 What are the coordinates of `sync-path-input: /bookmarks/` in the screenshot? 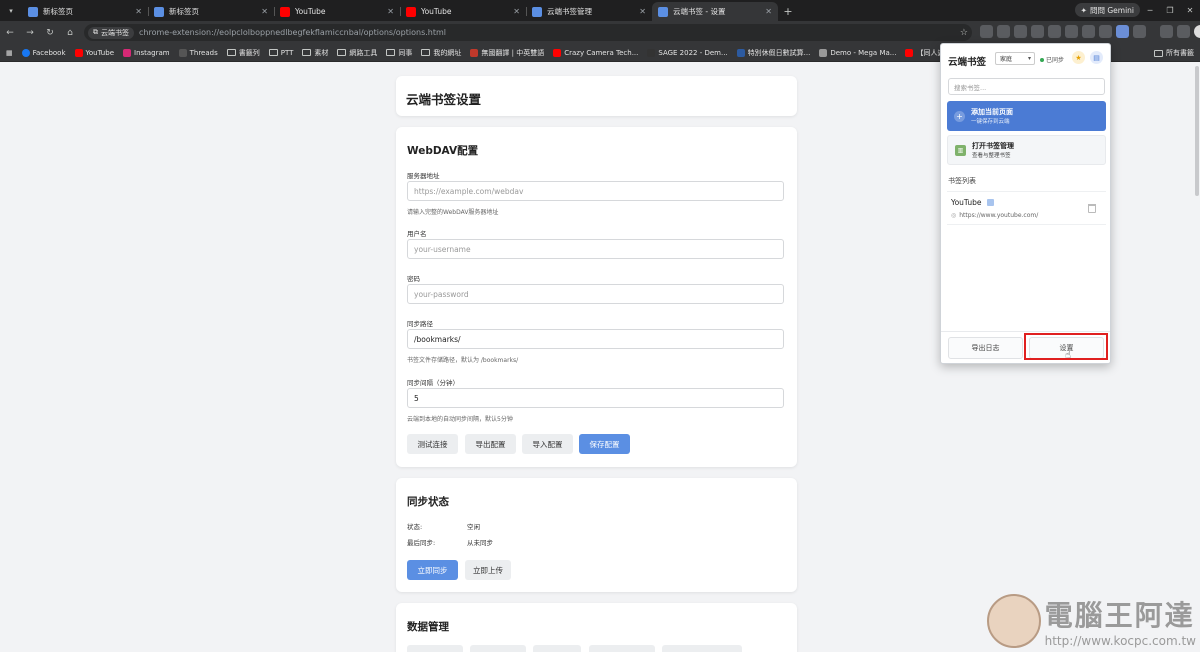 It's located at (595, 339).